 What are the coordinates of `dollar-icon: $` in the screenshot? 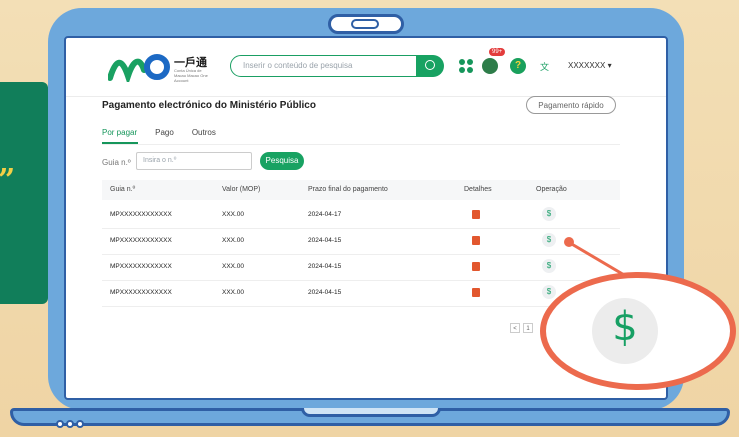 It's located at (625, 327).